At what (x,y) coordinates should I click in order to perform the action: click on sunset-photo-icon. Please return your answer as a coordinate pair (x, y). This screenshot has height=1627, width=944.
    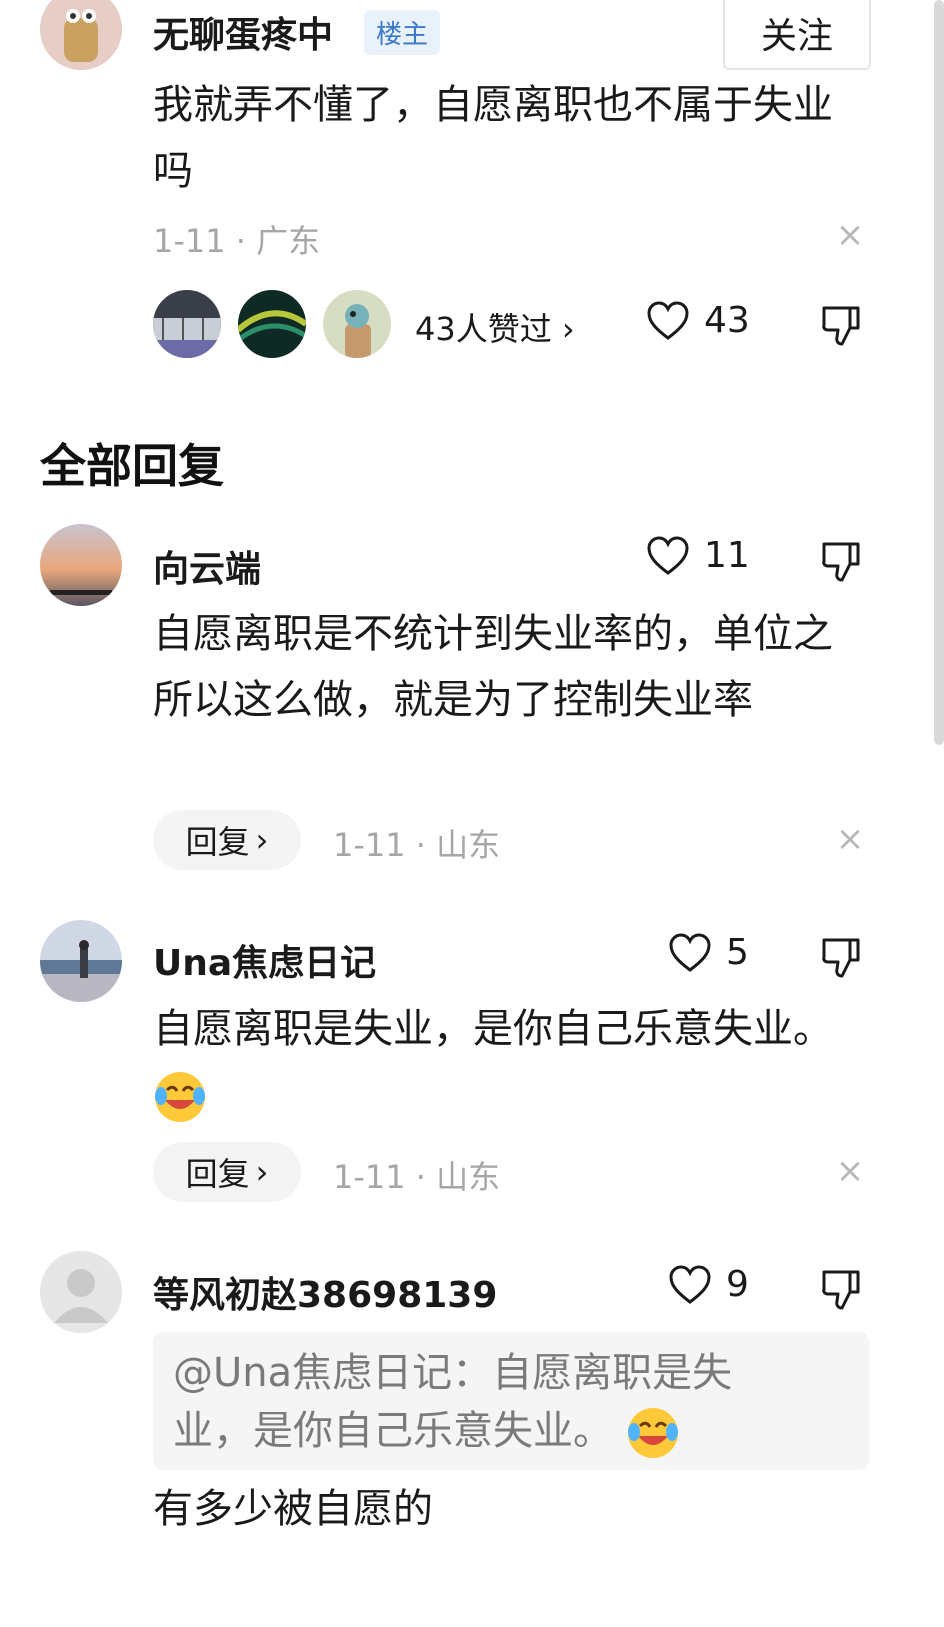
    Looking at the image, I should click on (81, 565).